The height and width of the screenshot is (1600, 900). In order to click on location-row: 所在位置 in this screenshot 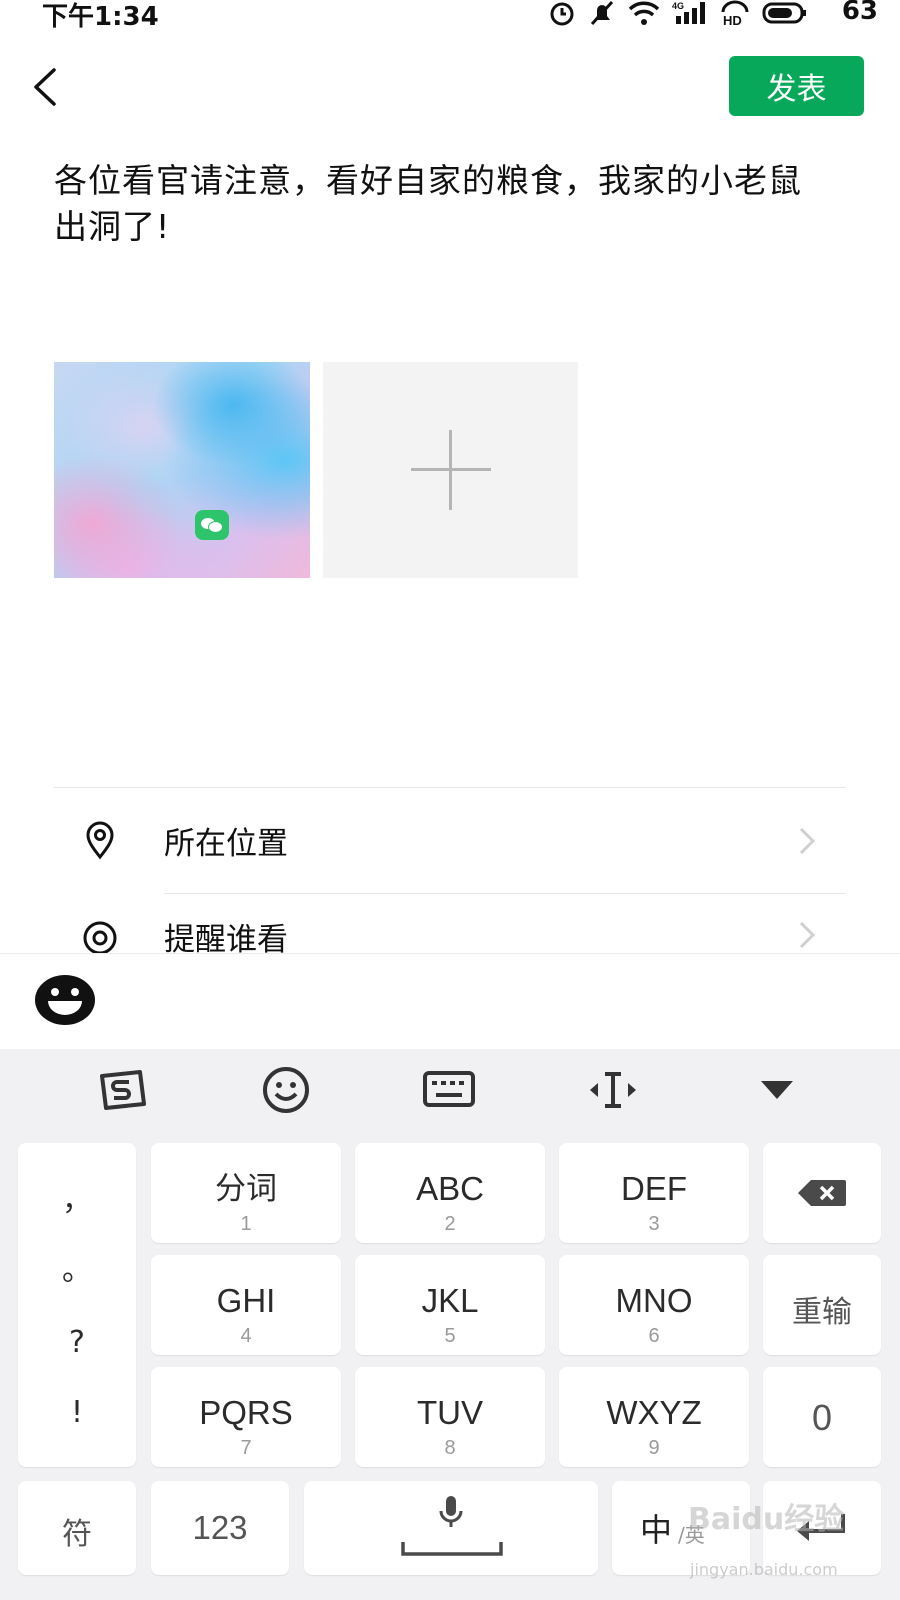, I will do `click(450, 841)`.